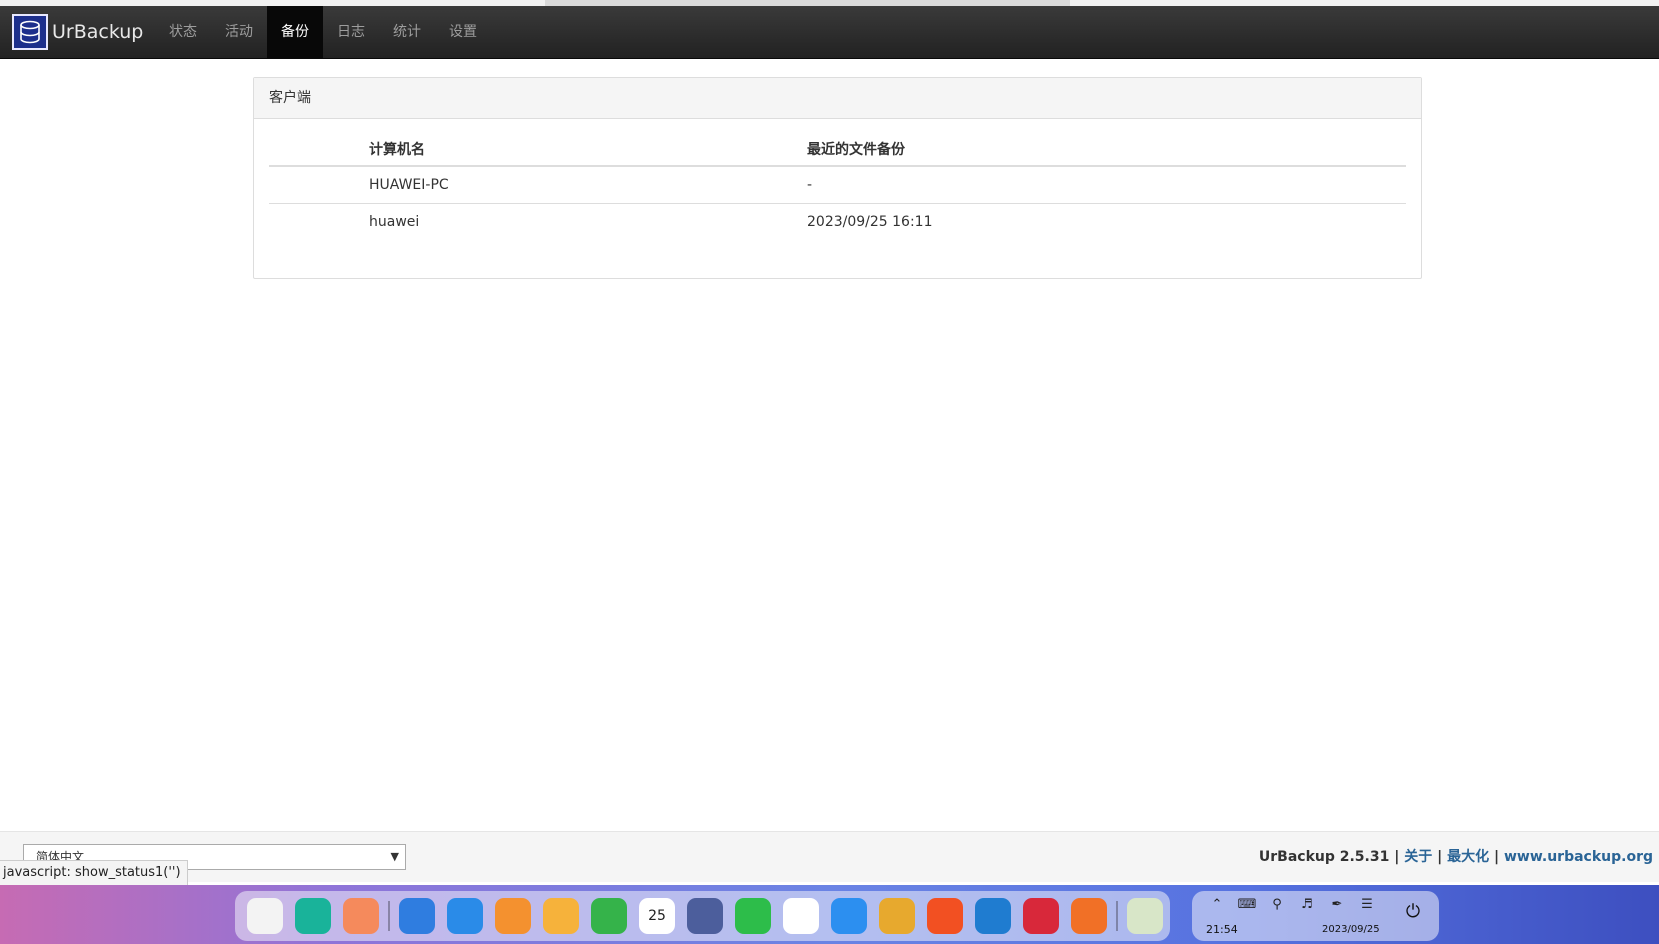 The image size is (1659, 944). What do you see at coordinates (239, 32) in the screenshot?
I see `nav-item-activities: 活动` at bounding box center [239, 32].